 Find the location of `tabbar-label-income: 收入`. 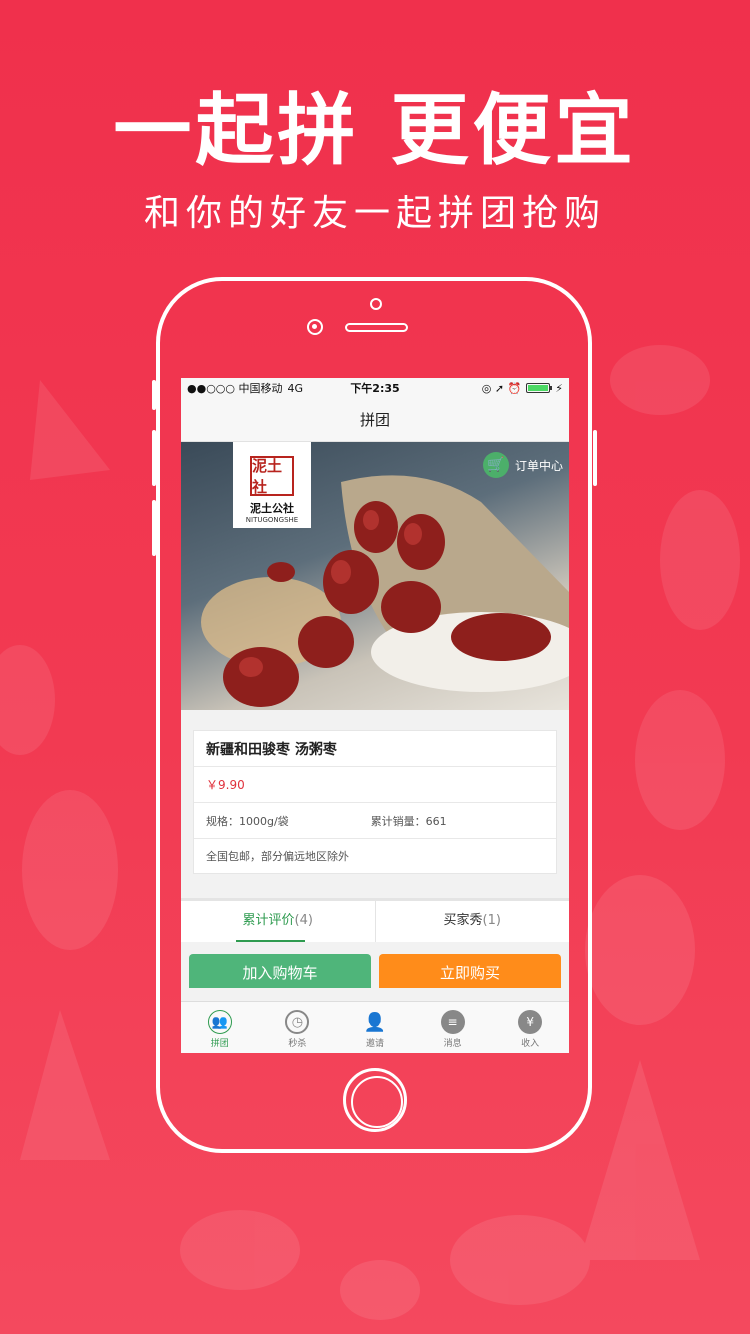

tabbar-label-income: 收入 is located at coordinates (530, 1044).